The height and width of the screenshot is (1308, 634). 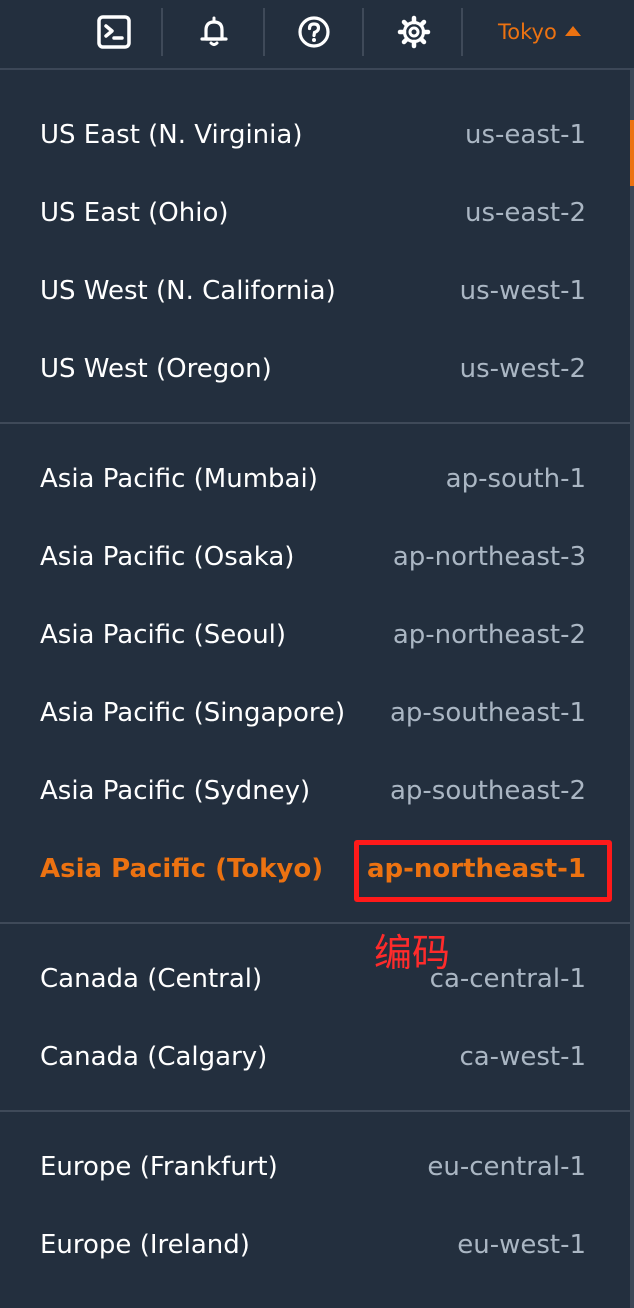 I want to click on region-name: US East (Ohio), so click(x=134, y=213).